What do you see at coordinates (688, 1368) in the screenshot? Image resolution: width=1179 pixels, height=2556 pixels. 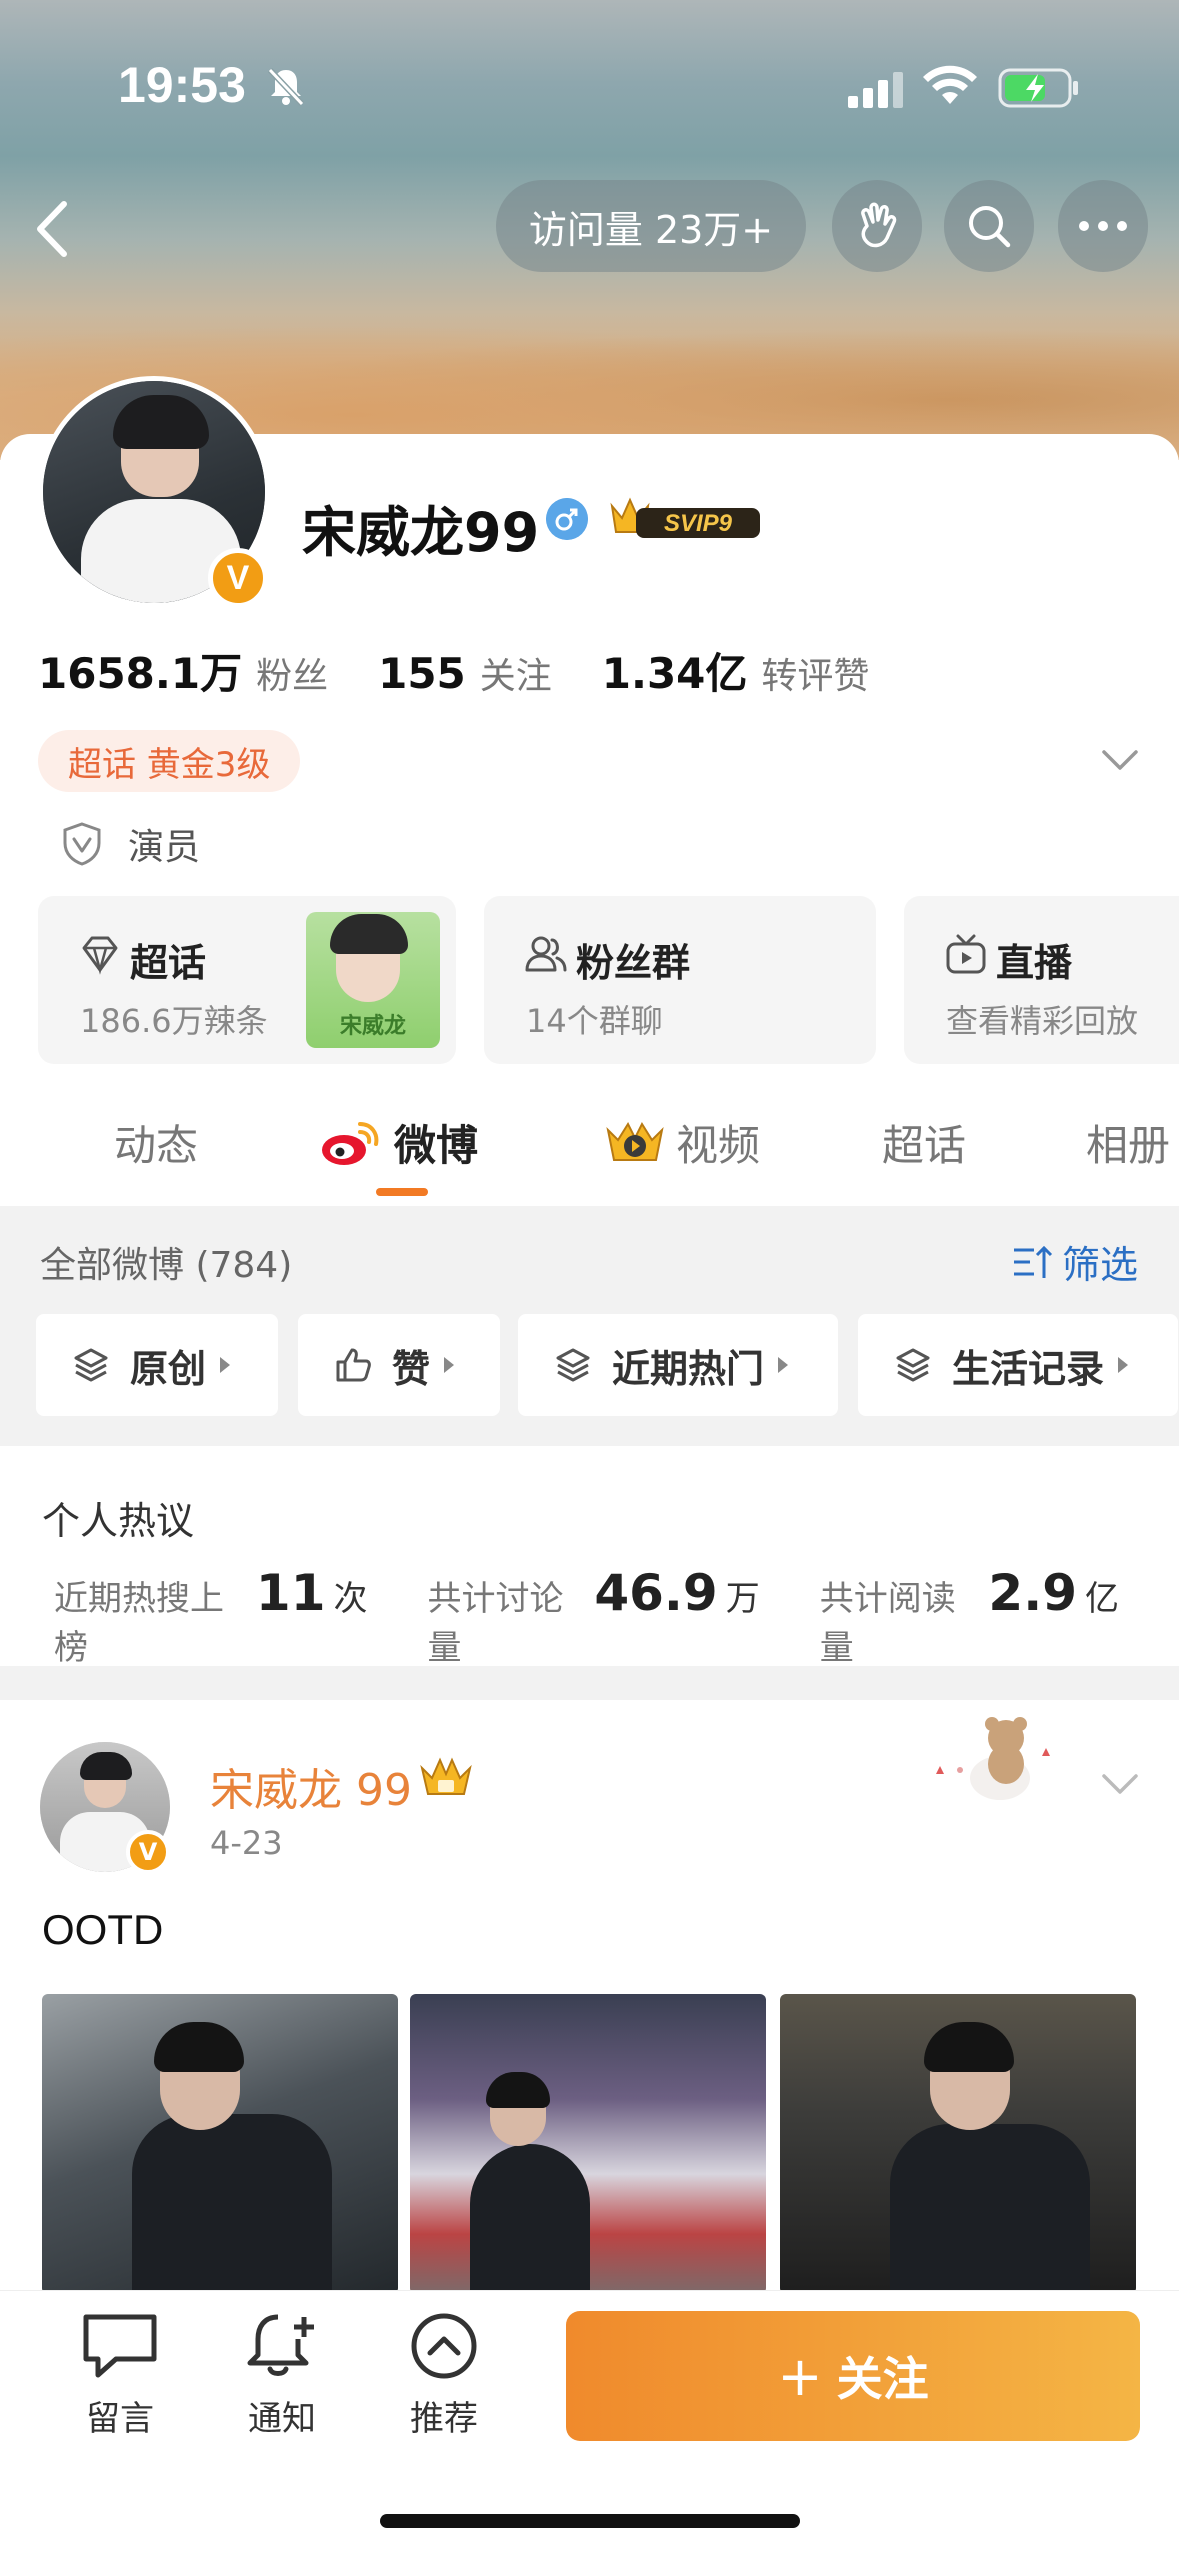 I see `chip-recent-hot-label: 近期热门` at bounding box center [688, 1368].